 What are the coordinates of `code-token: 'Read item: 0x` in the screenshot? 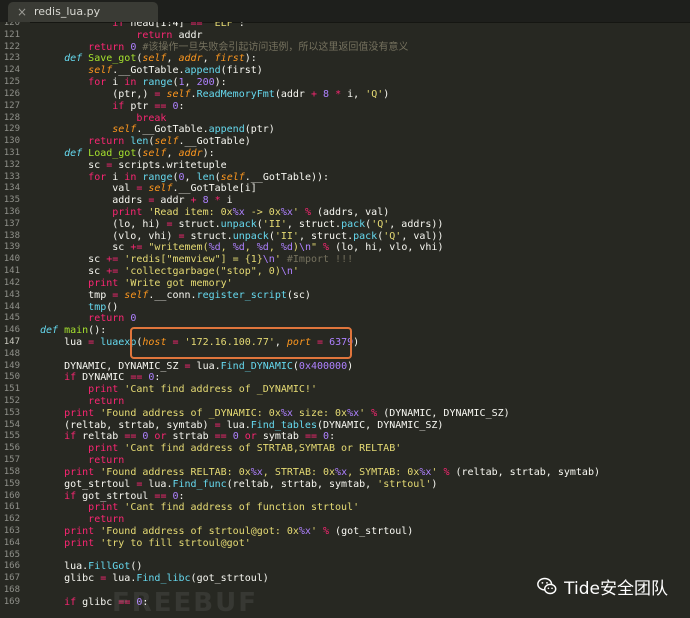 It's located at (187, 212).